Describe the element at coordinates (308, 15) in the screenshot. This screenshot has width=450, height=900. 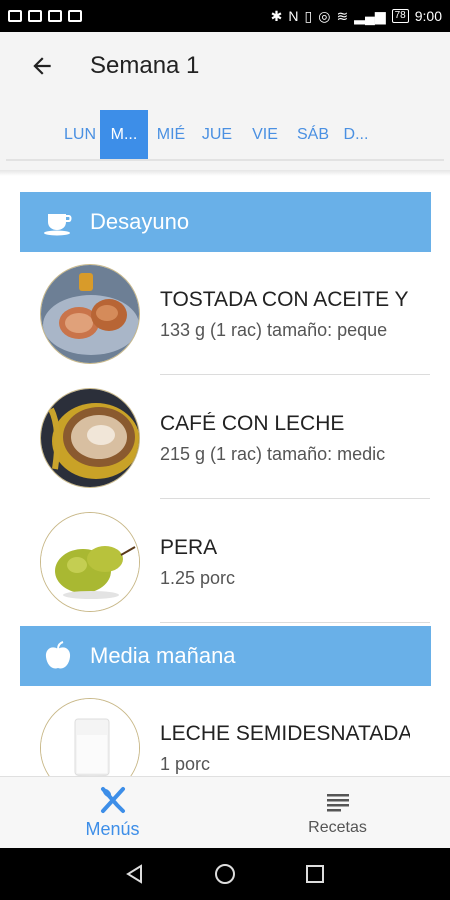
I see `vibrate-icon: ▯` at that location.